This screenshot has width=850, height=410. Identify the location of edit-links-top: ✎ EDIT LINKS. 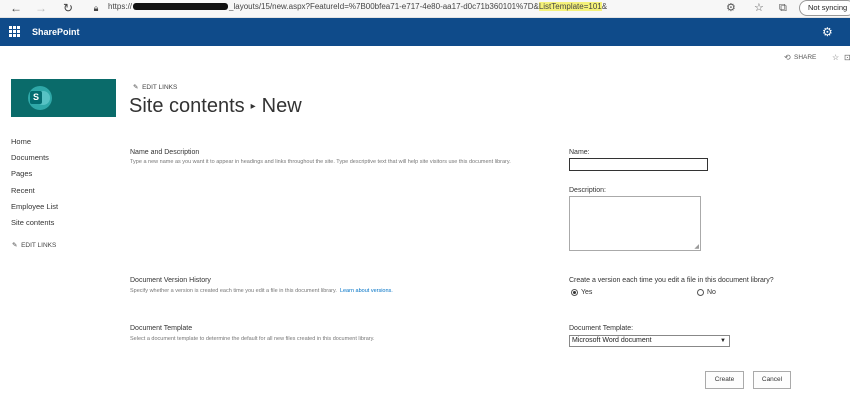
(155, 87).